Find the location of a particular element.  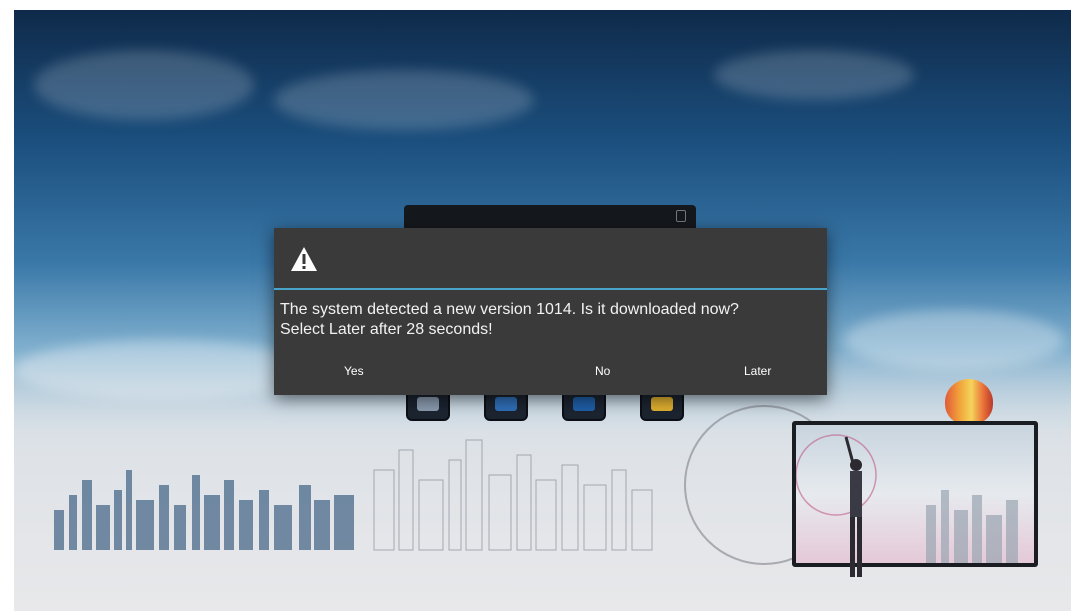

city-skyline is located at coordinates (353, 495).